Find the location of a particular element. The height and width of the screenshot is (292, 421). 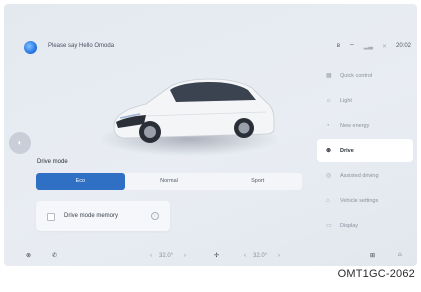

drive-mode-memory-card: Drive mode memory i is located at coordinates (103, 216).